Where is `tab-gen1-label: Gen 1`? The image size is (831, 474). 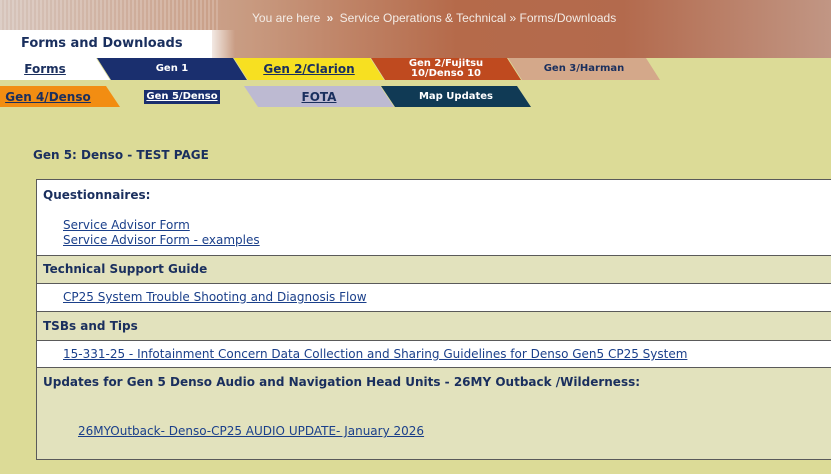
tab-gen1-label: Gen 1 is located at coordinates (172, 68).